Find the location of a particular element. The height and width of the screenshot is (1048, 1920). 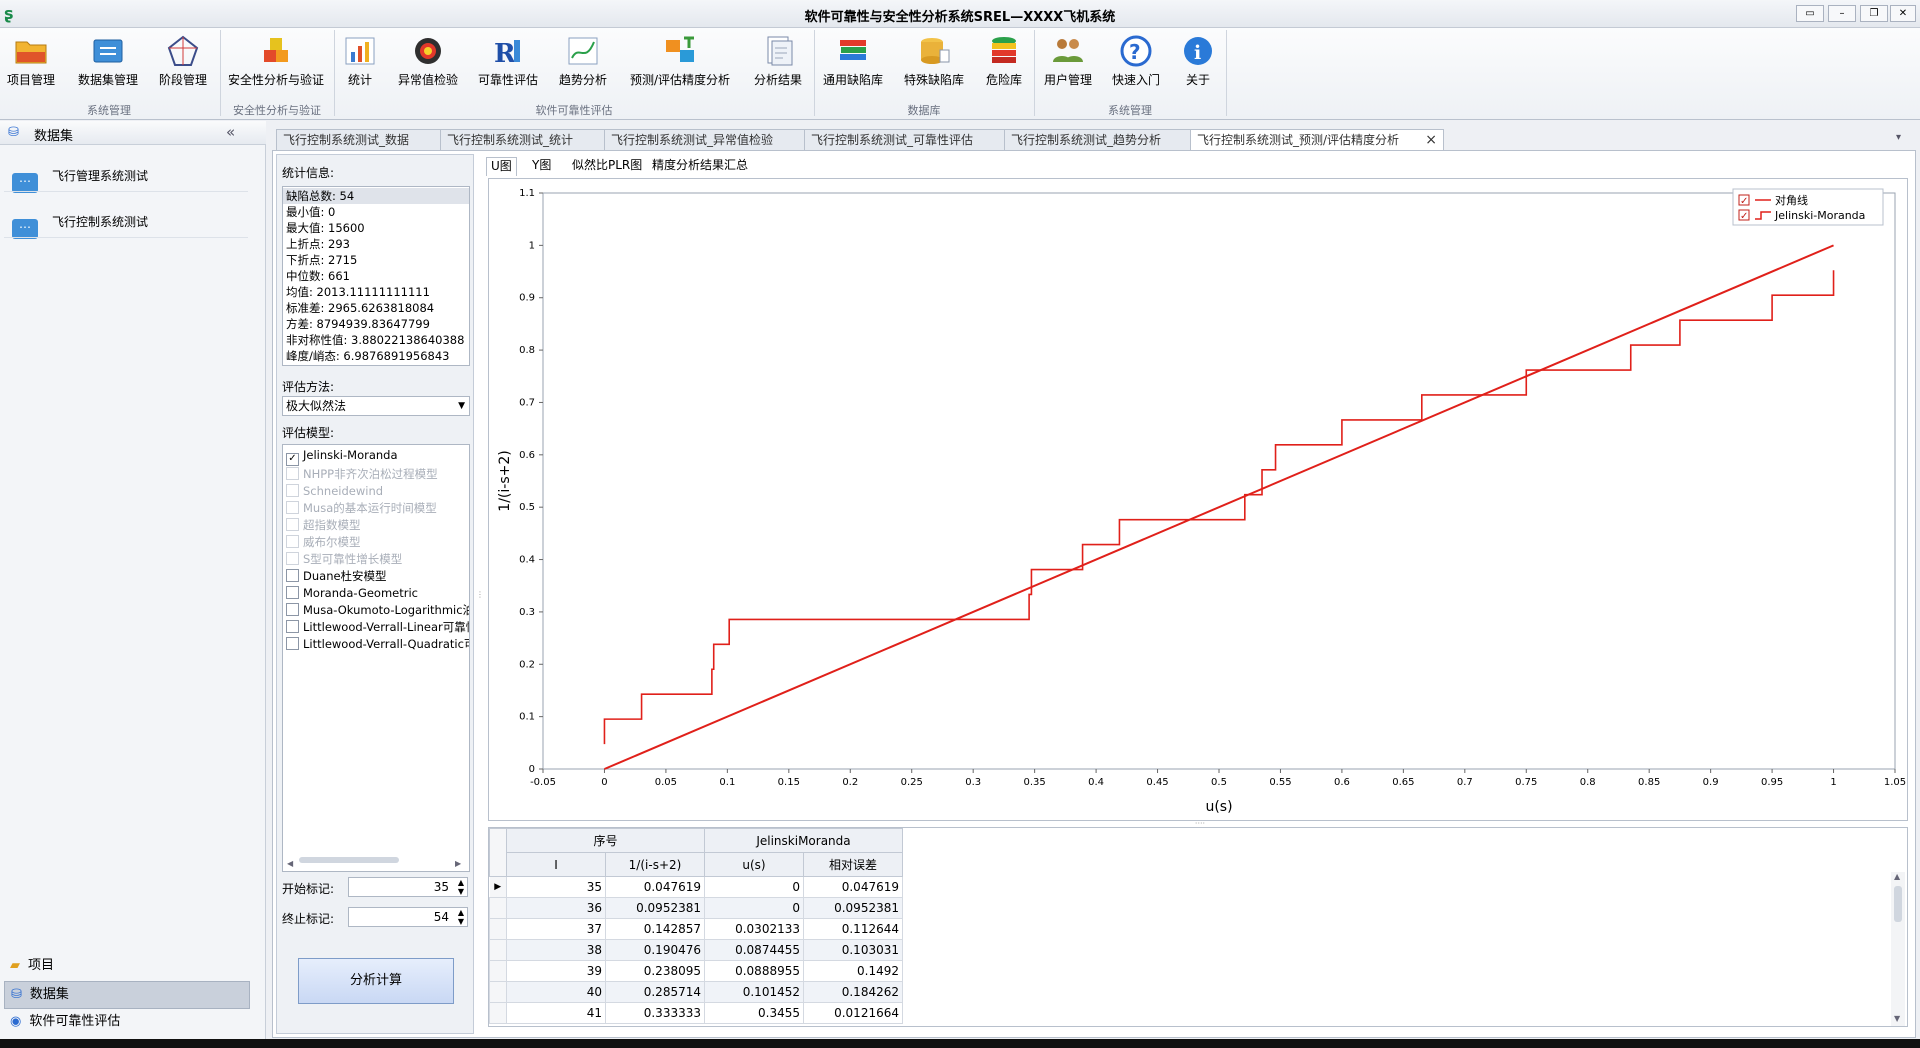

scroll-up-icon: ▲ is located at coordinates (1897, 876).